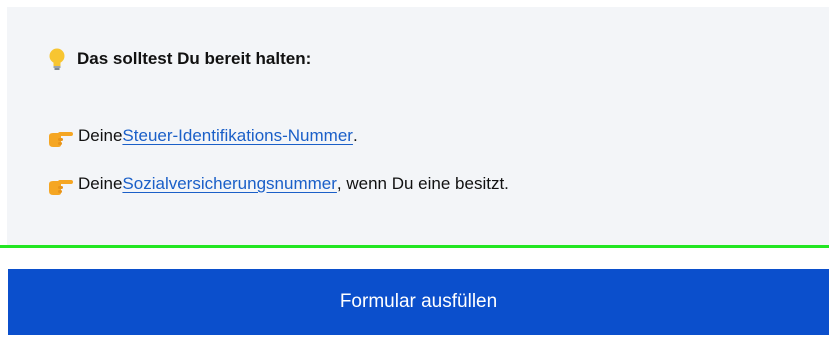 The height and width of the screenshot is (353, 829). What do you see at coordinates (194, 58) in the screenshot?
I see `tip-heading-text: Das solltest Du bereit halten:` at bounding box center [194, 58].